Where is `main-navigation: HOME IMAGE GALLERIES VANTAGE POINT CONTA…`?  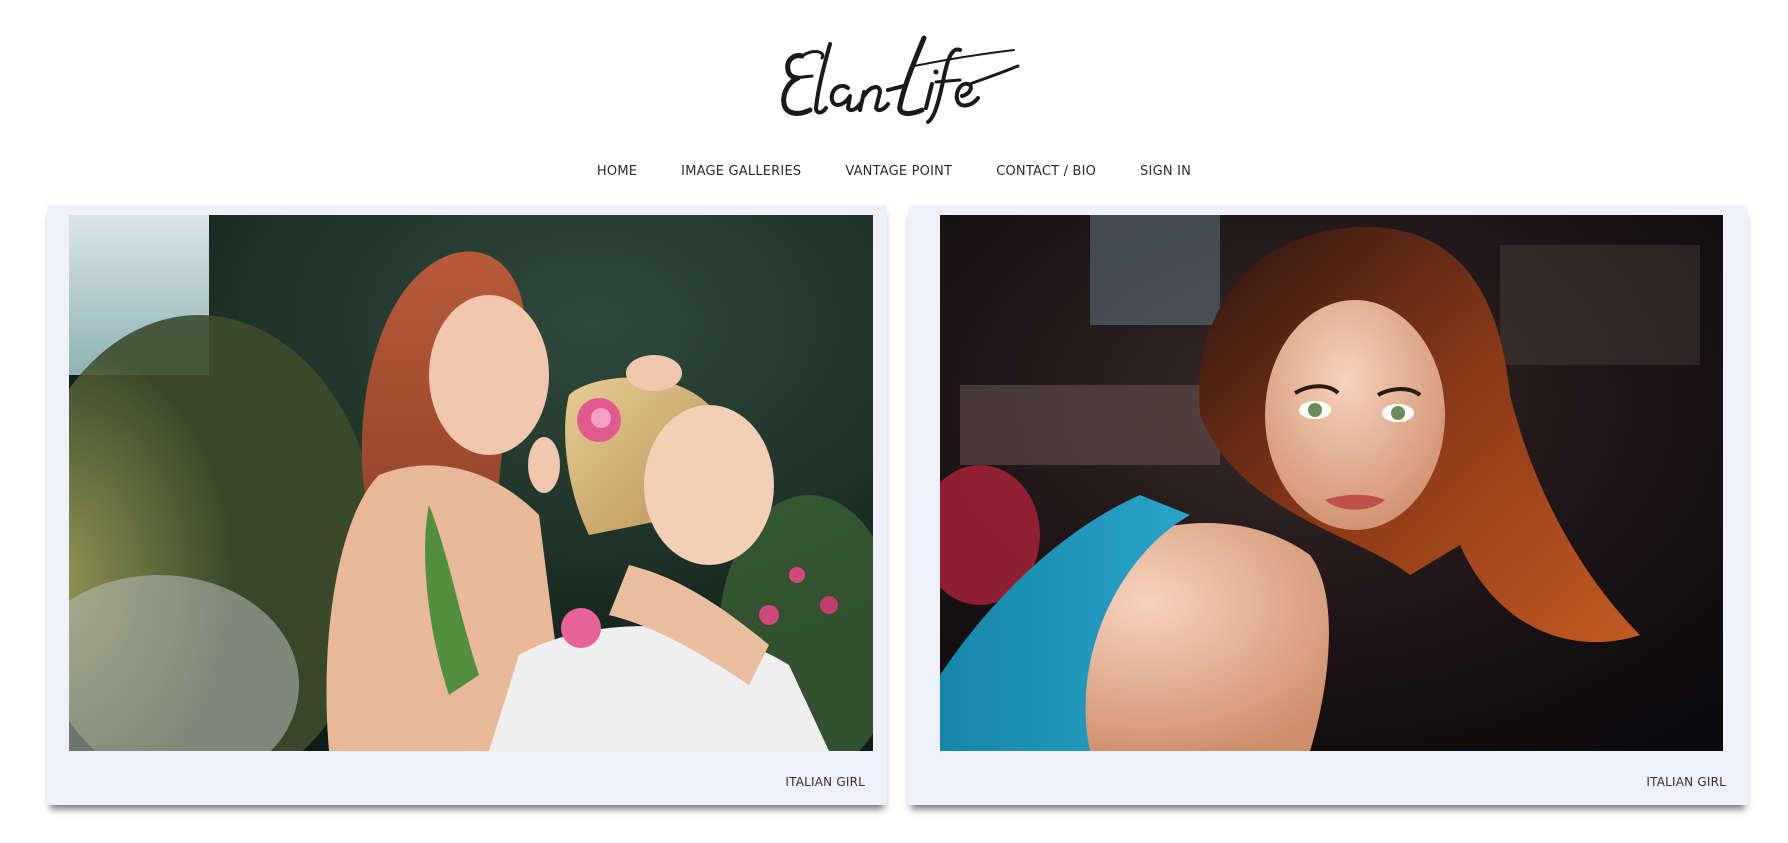
main-navigation: HOME IMAGE GALLERIES VANTAGE POINT CONTA… is located at coordinates (894, 171).